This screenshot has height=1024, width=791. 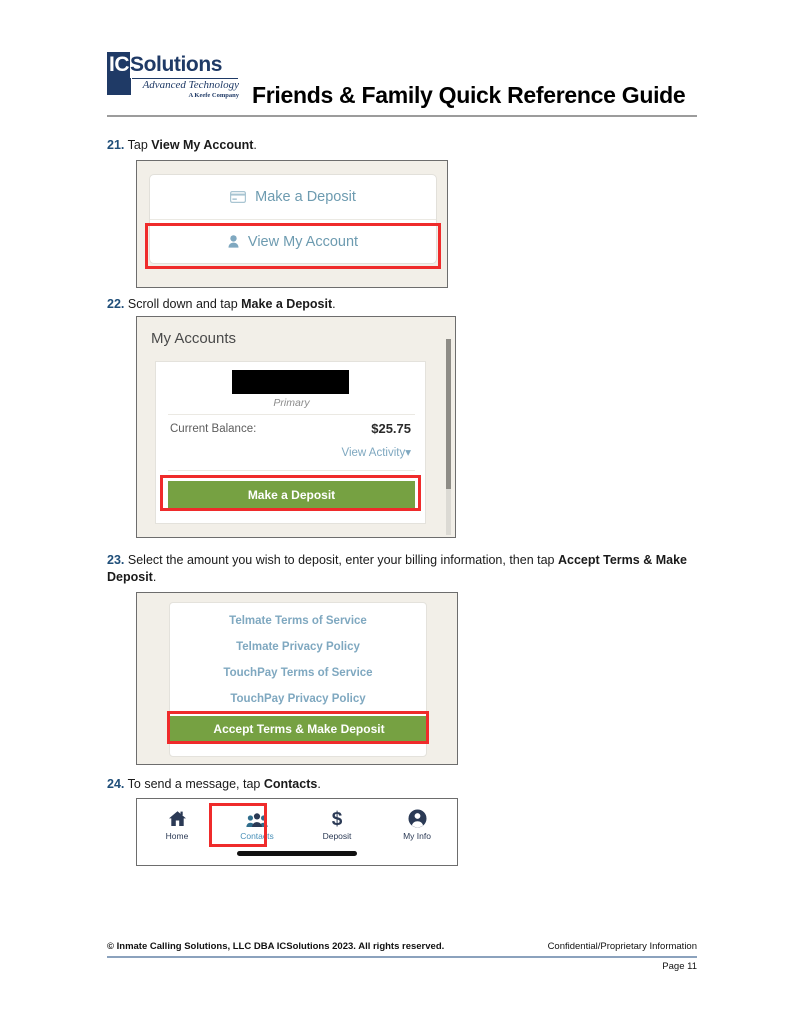 I want to click on dollar-icon: $, so click(x=337, y=818).